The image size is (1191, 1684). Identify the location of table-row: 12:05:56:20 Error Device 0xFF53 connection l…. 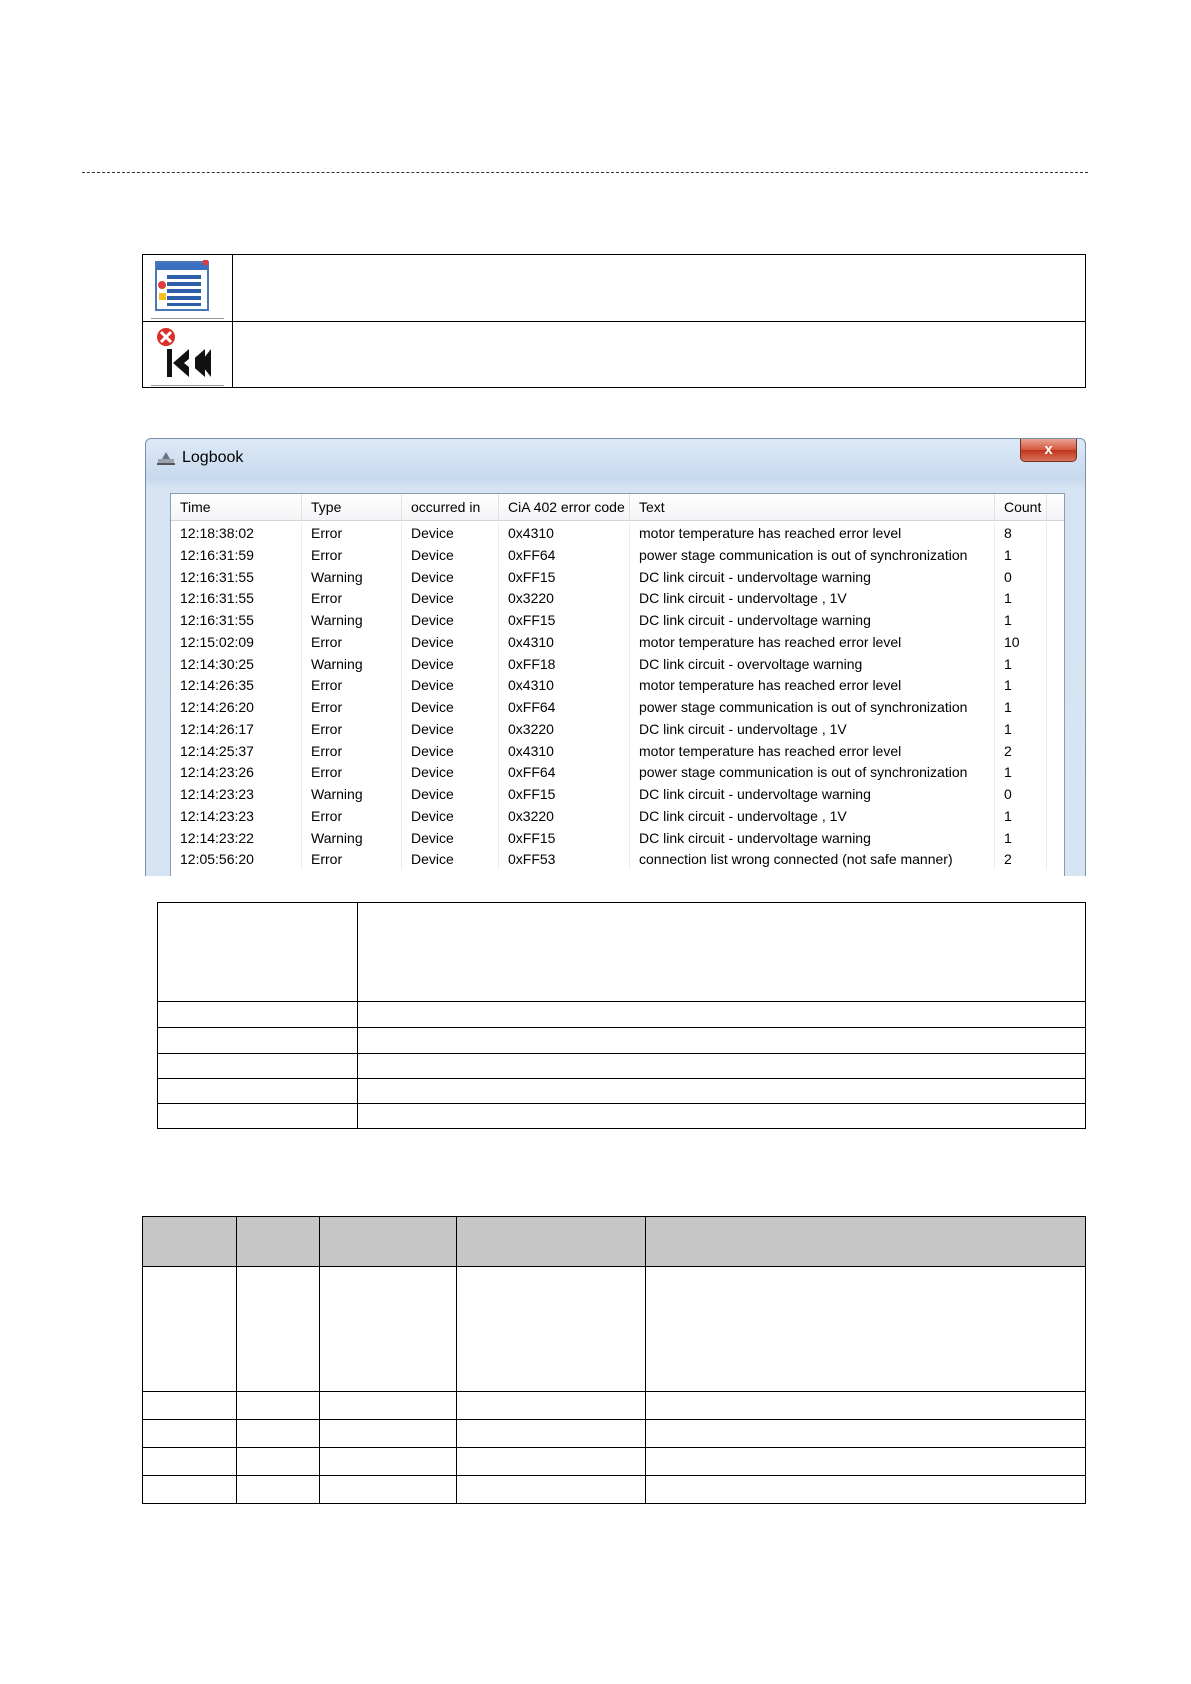
(617, 859).